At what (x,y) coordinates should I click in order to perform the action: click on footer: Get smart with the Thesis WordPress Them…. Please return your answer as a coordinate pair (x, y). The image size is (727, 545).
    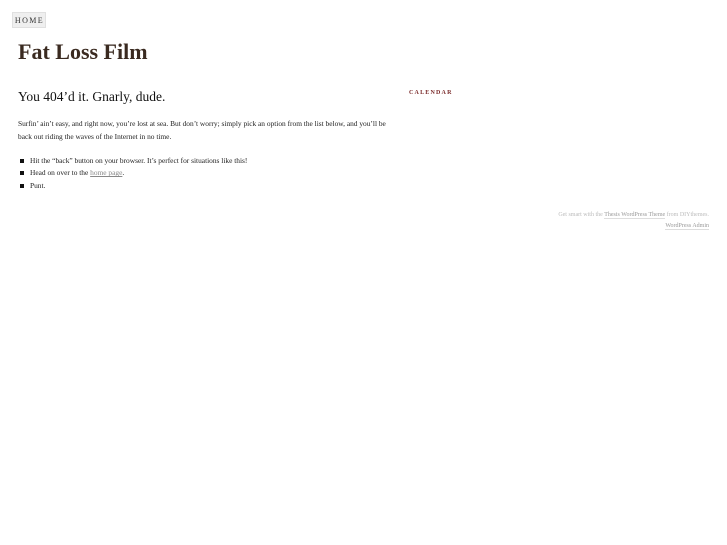
    Looking at the image, I should click on (633, 221).